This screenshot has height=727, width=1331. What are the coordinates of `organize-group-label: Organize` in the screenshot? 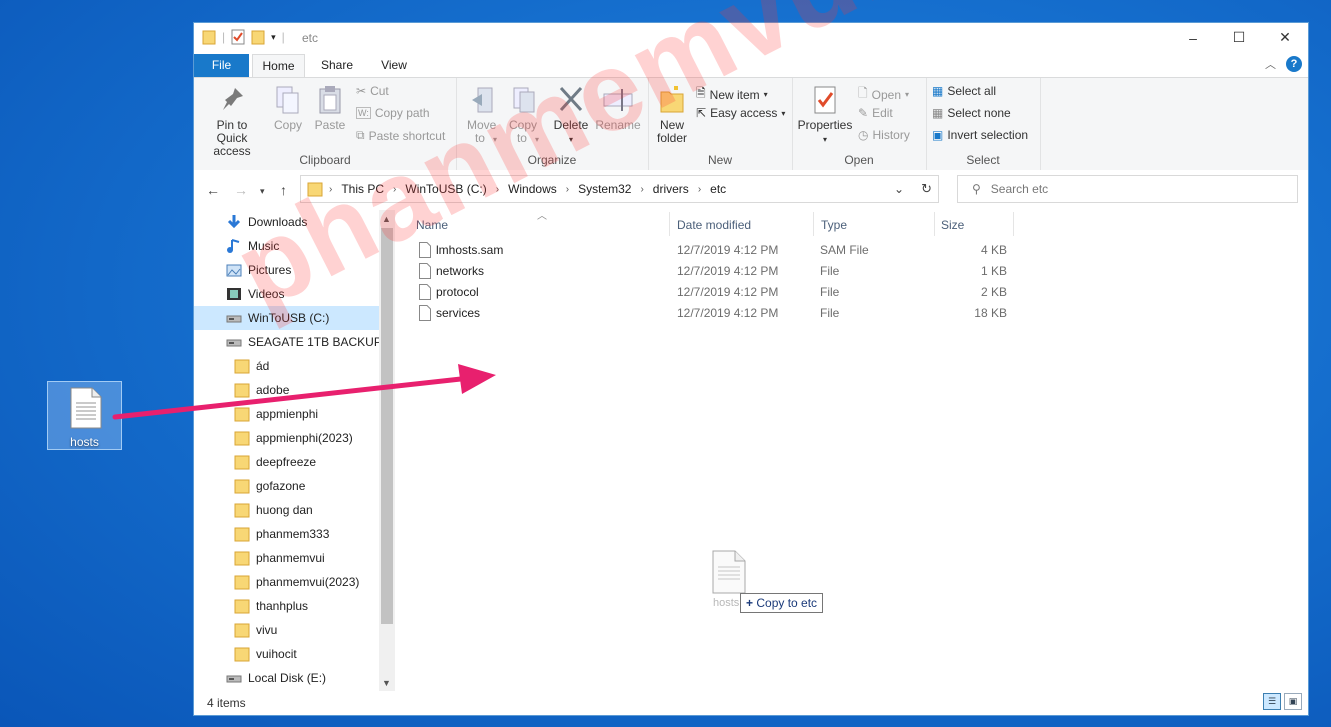 It's located at (552, 160).